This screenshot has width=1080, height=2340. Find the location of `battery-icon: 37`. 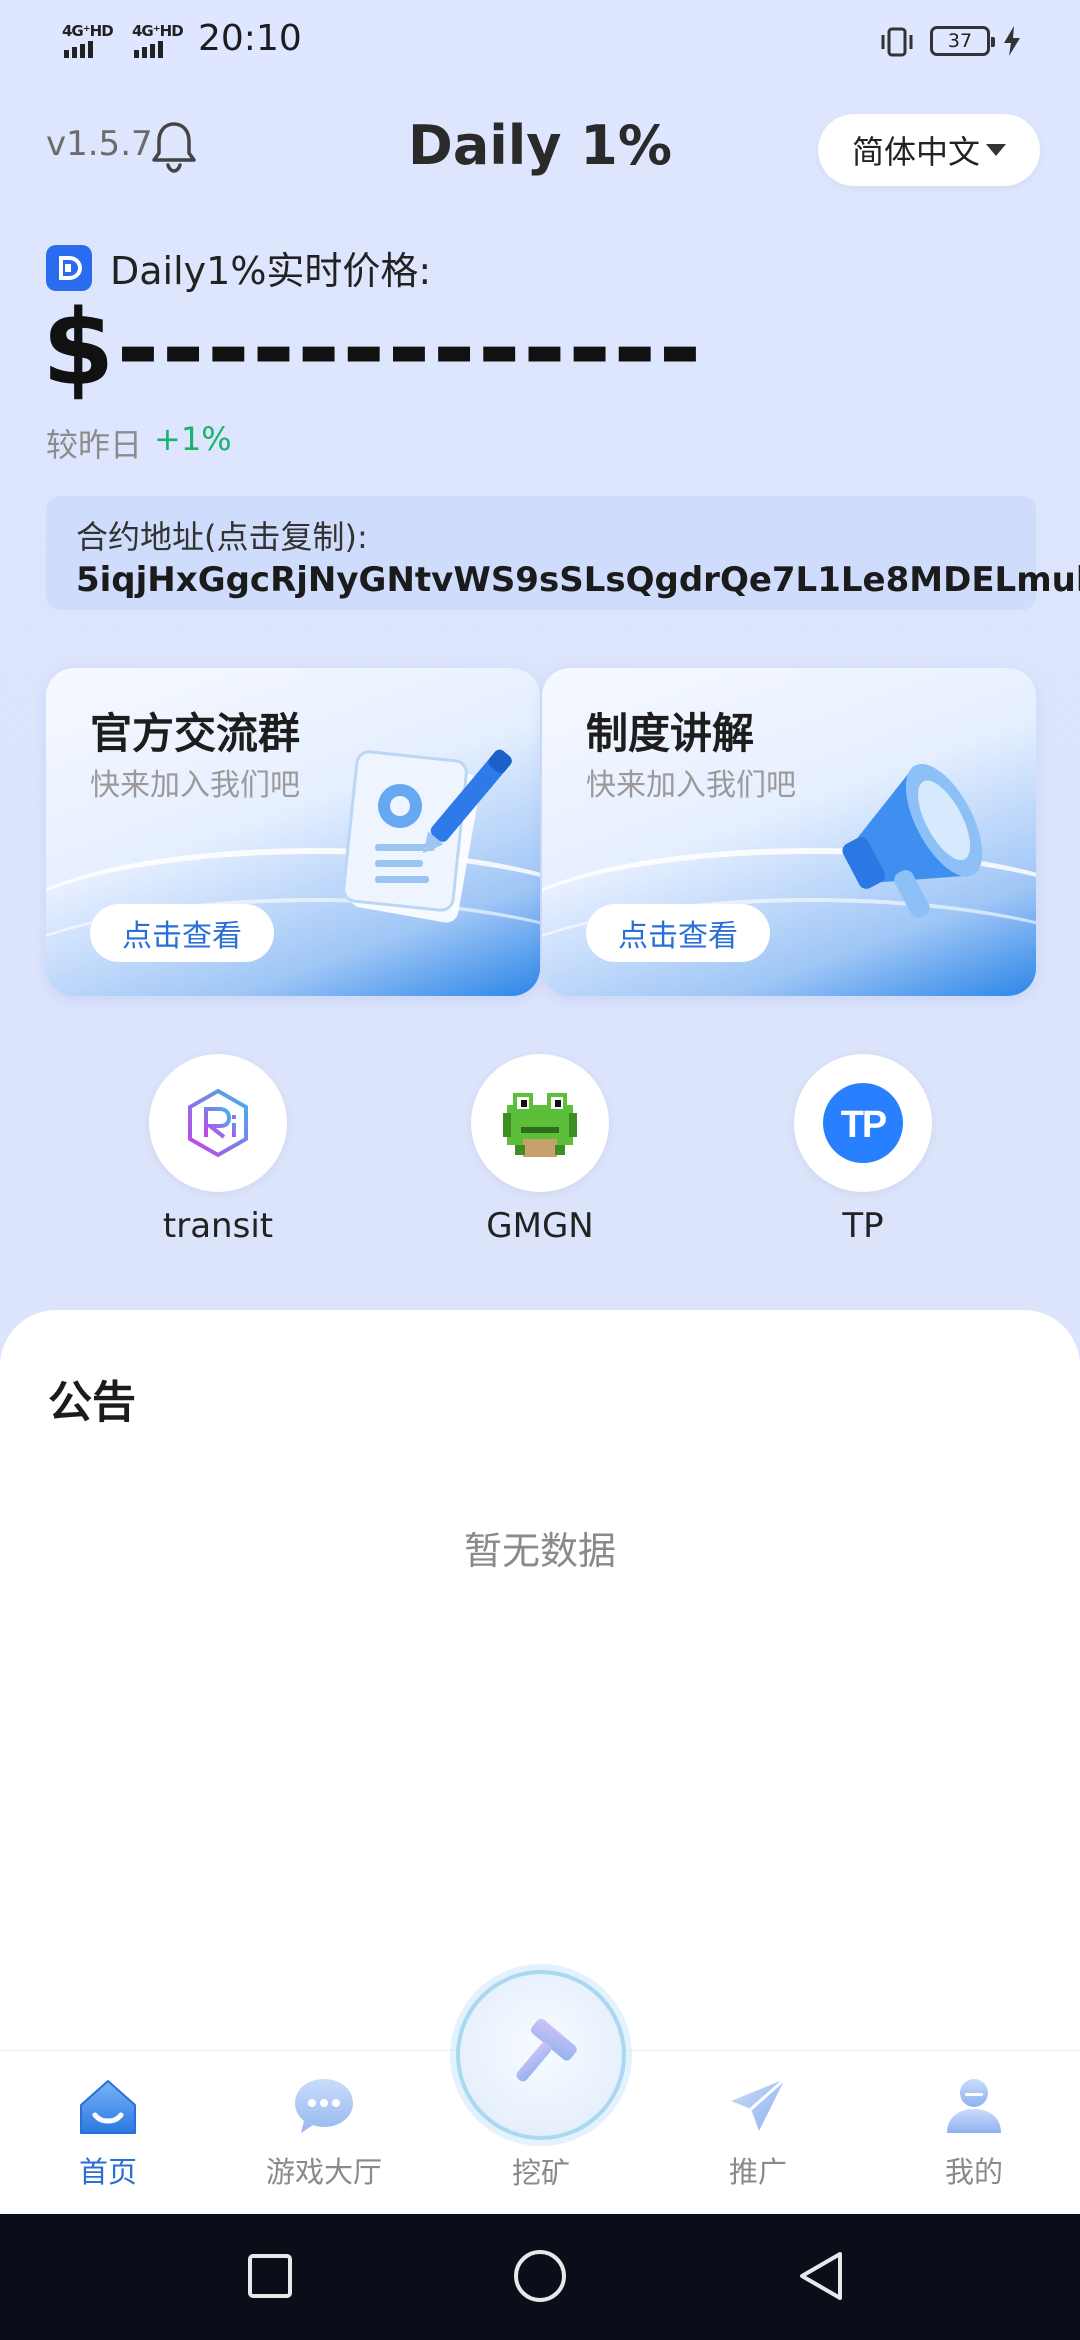

battery-icon: 37 is located at coordinates (962, 41).